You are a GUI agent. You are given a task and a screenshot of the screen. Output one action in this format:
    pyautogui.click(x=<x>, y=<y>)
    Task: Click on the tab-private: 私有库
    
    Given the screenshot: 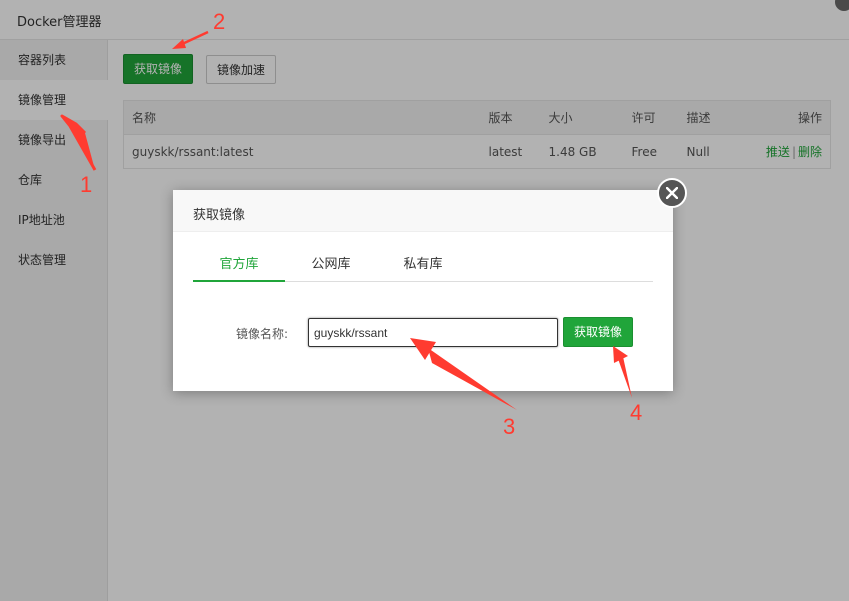 What is the action you would take?
    pyautogui.click(x=423, y=267)
    